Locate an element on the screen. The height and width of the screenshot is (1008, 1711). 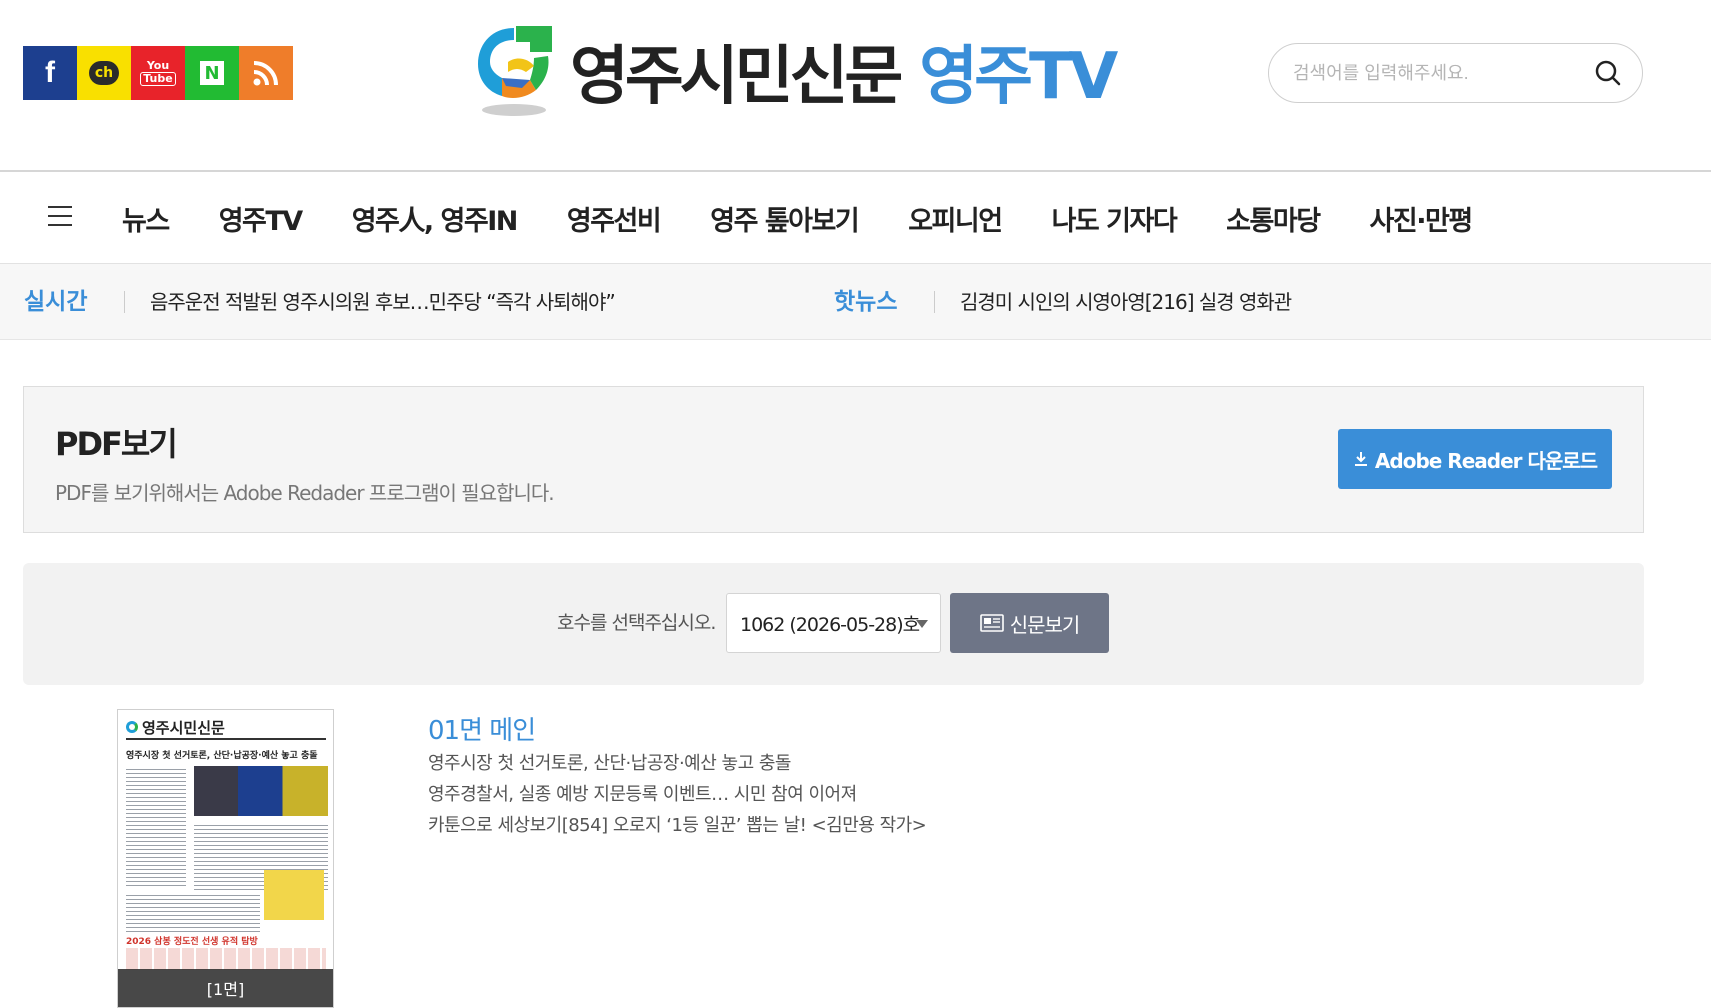
thumbnail-logo-icon is located at coordinates (132, 727).